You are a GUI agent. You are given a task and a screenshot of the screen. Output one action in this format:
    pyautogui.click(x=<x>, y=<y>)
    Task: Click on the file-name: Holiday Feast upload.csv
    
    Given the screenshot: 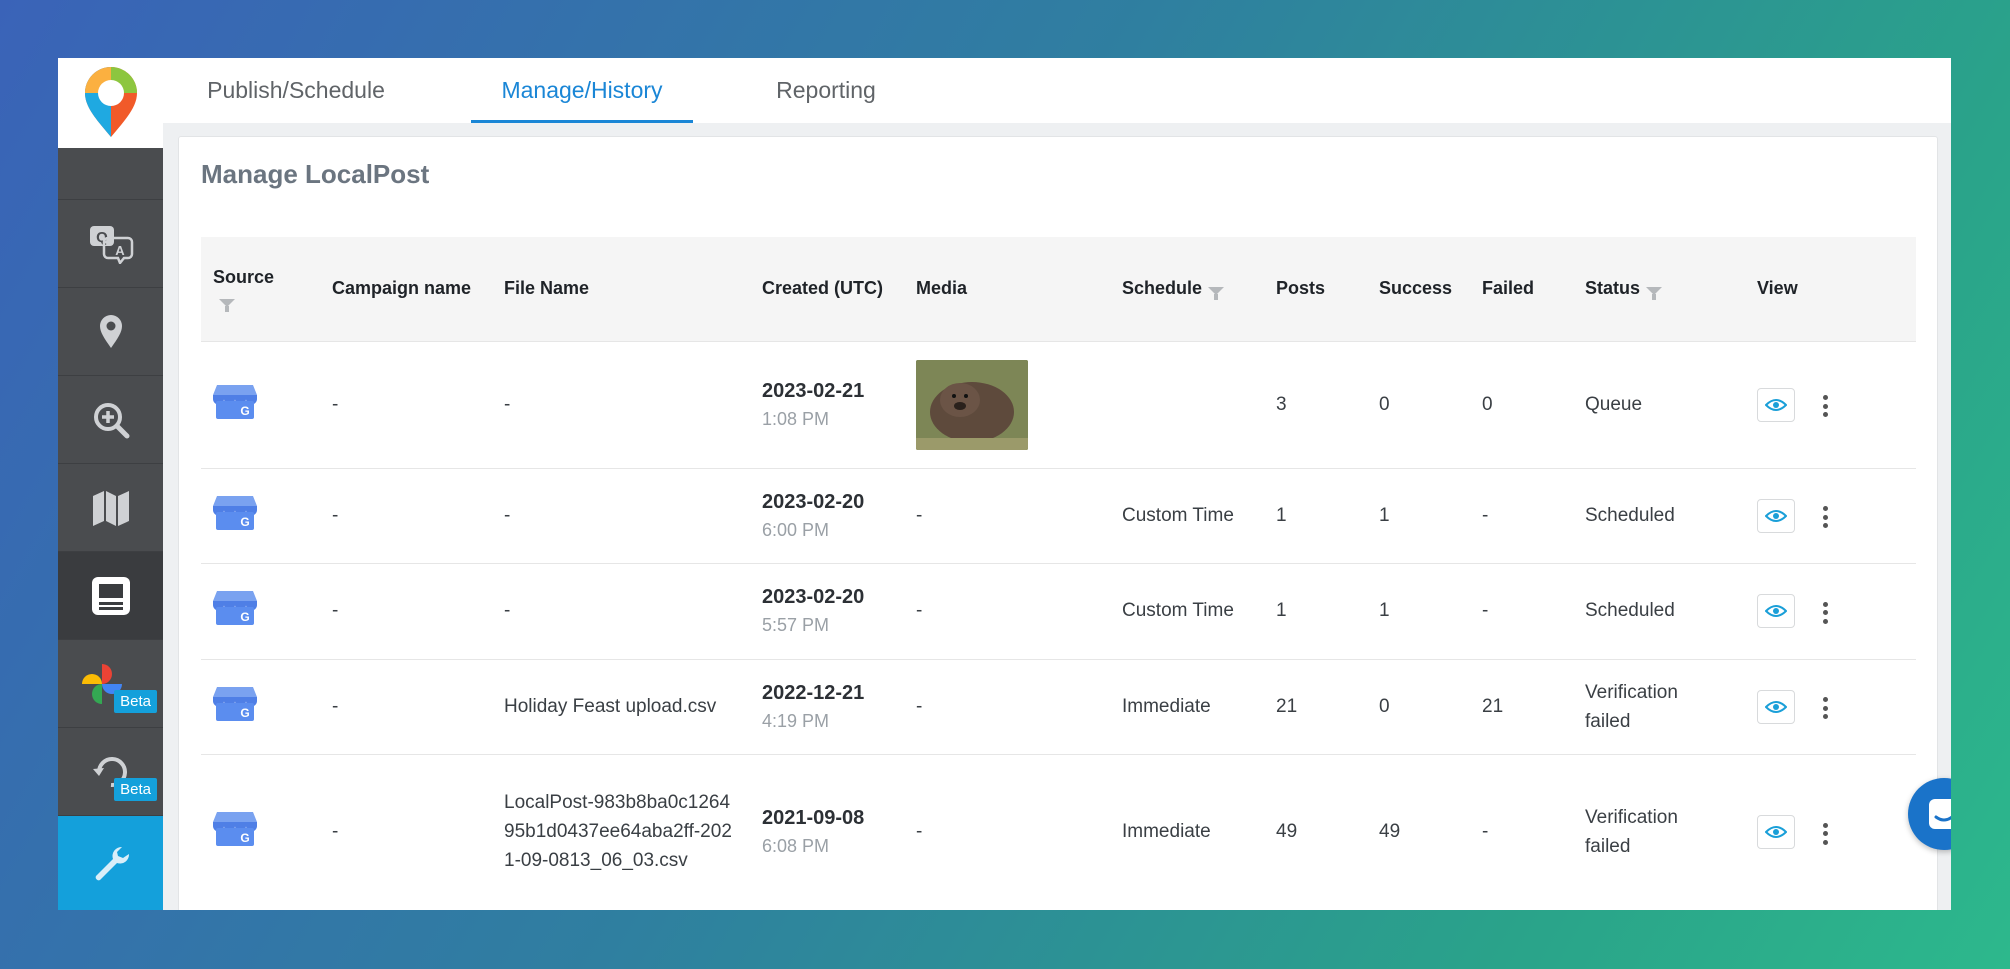 What is the action you would take?
    pyautogui.click(x=610, y=706)
    